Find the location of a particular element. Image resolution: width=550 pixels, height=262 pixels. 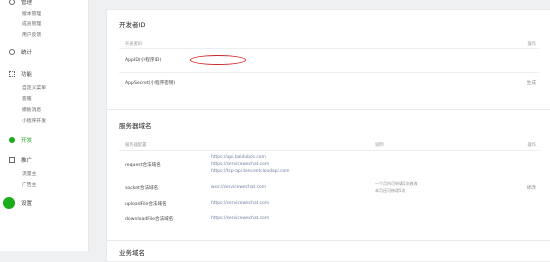

generate-link: 生成 is located at coordinates (531, 83).